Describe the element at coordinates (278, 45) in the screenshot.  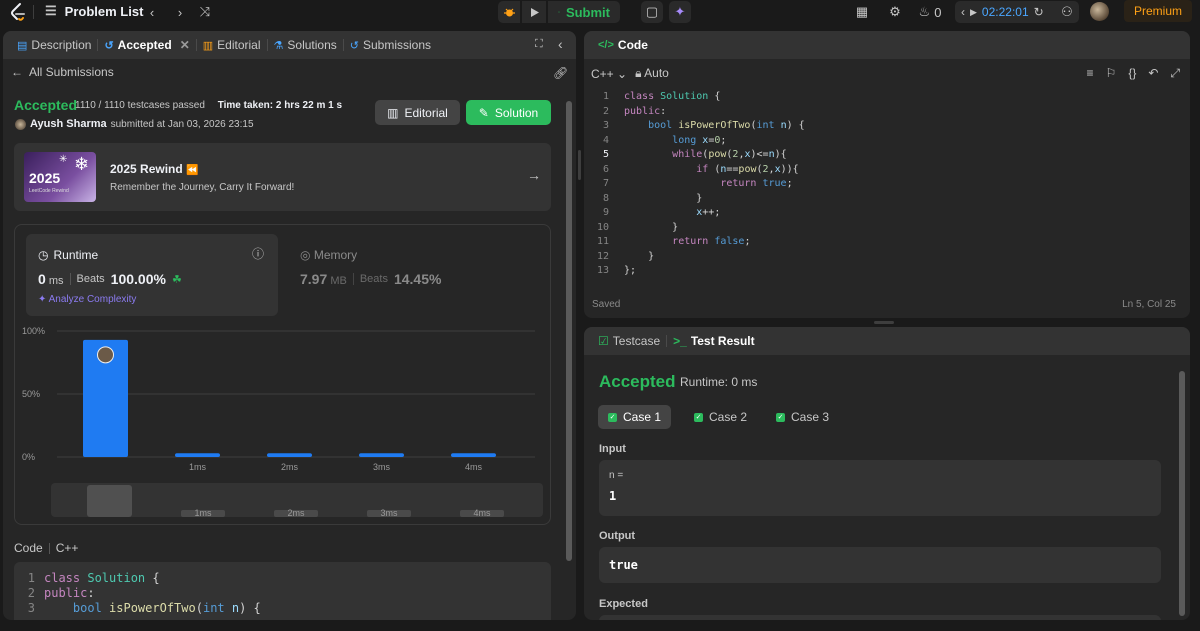
I see `flask-icon: ⚗` at that location.